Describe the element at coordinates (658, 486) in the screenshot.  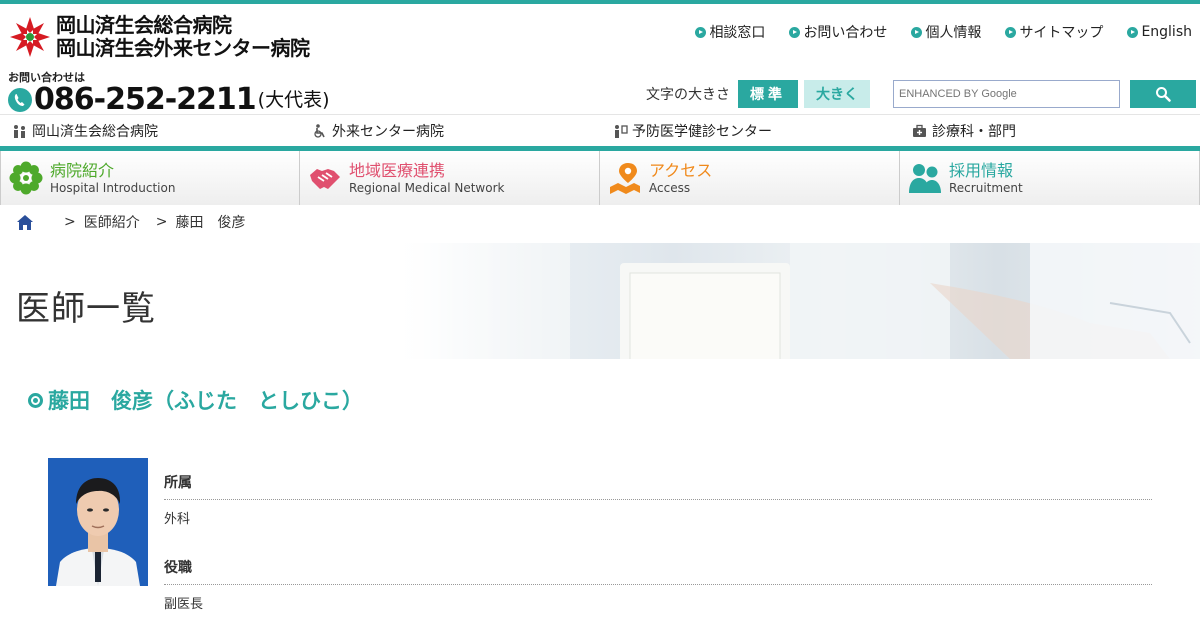
I see `detail-label-affiliation: 所属` at that location.